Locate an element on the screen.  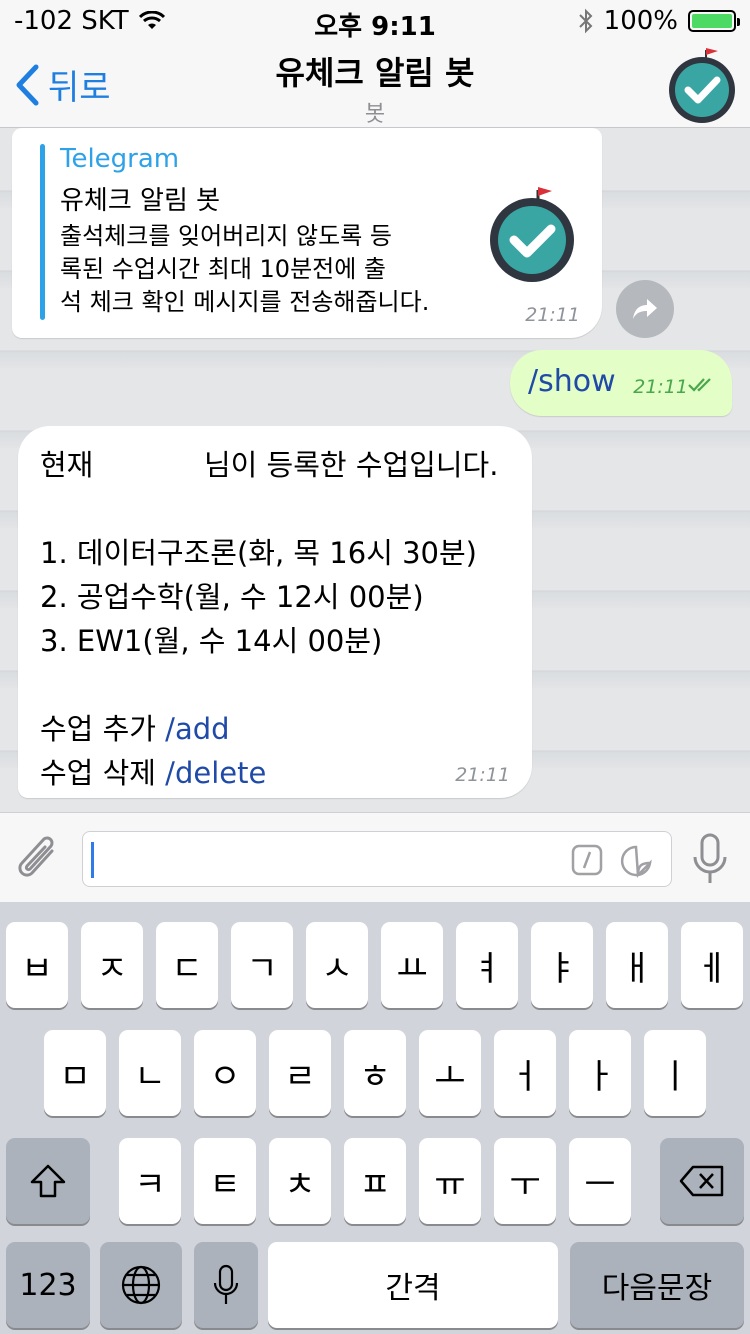
key: ㅏ is located at coordinates (600, 1073).